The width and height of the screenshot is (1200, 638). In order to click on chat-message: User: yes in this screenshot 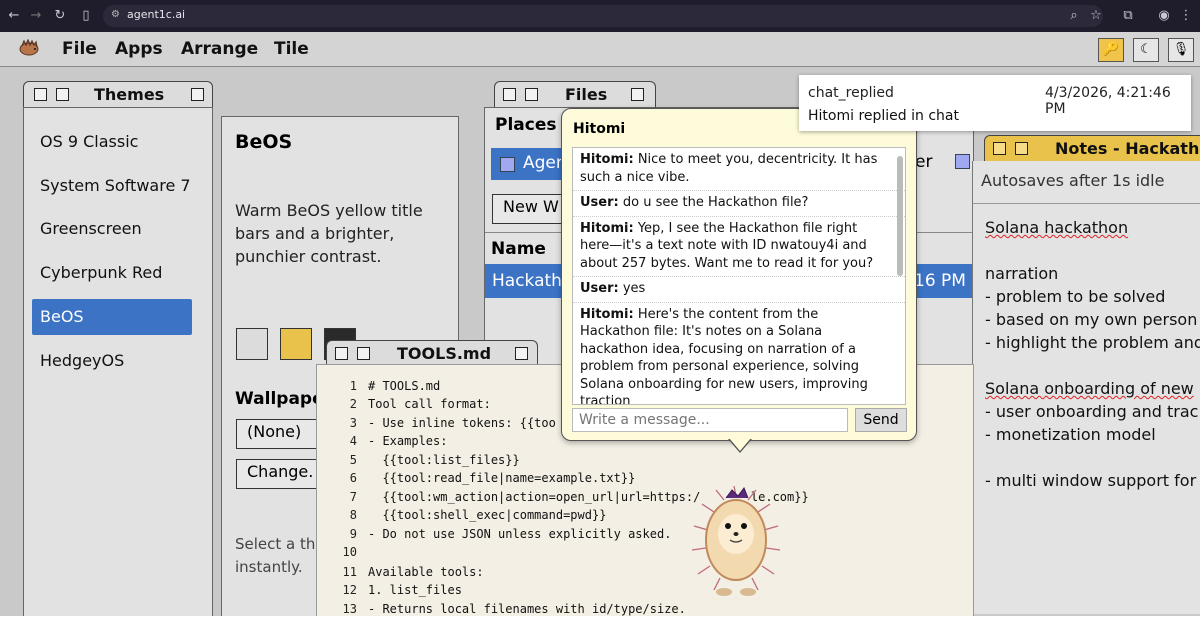, I will do `click(739, 290)`.